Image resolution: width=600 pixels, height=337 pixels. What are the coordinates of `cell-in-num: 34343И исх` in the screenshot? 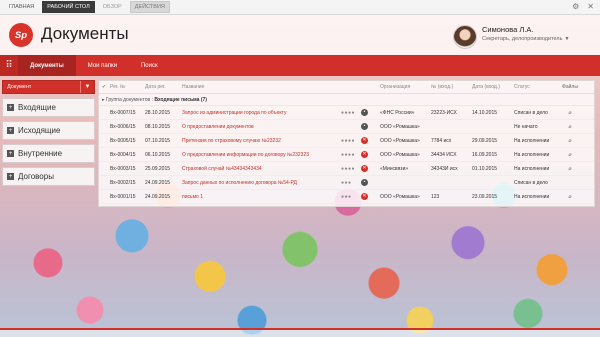 It's located at (444, 168).